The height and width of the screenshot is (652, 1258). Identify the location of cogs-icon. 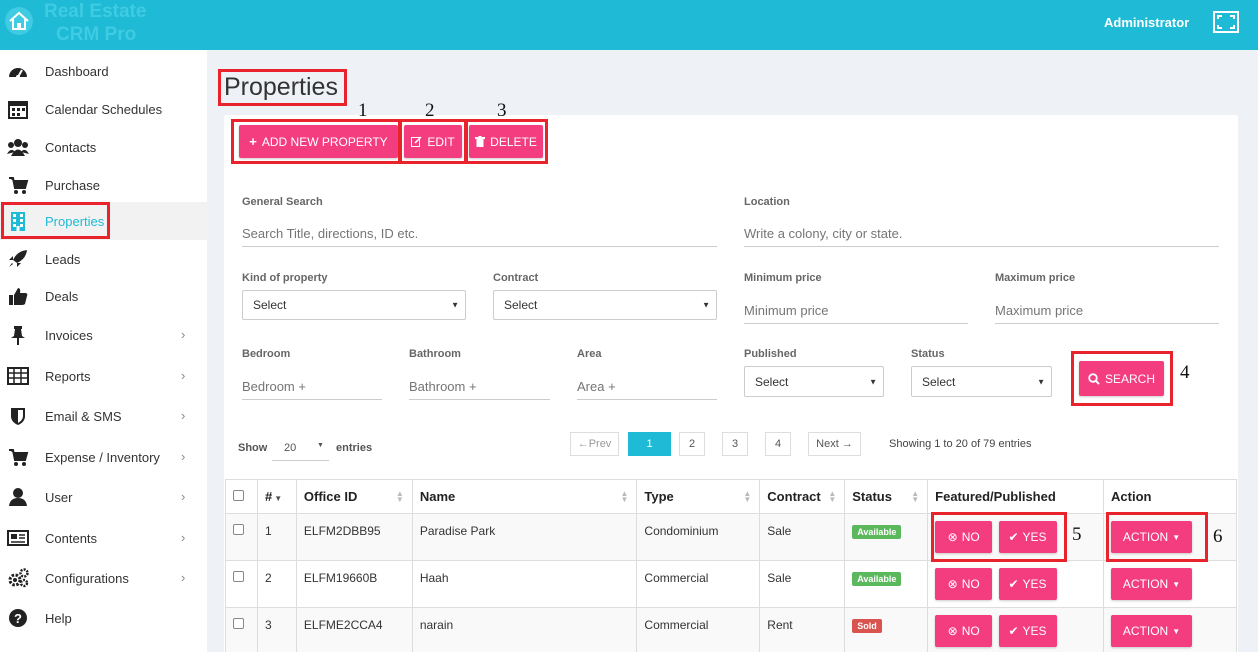
(18, 578).